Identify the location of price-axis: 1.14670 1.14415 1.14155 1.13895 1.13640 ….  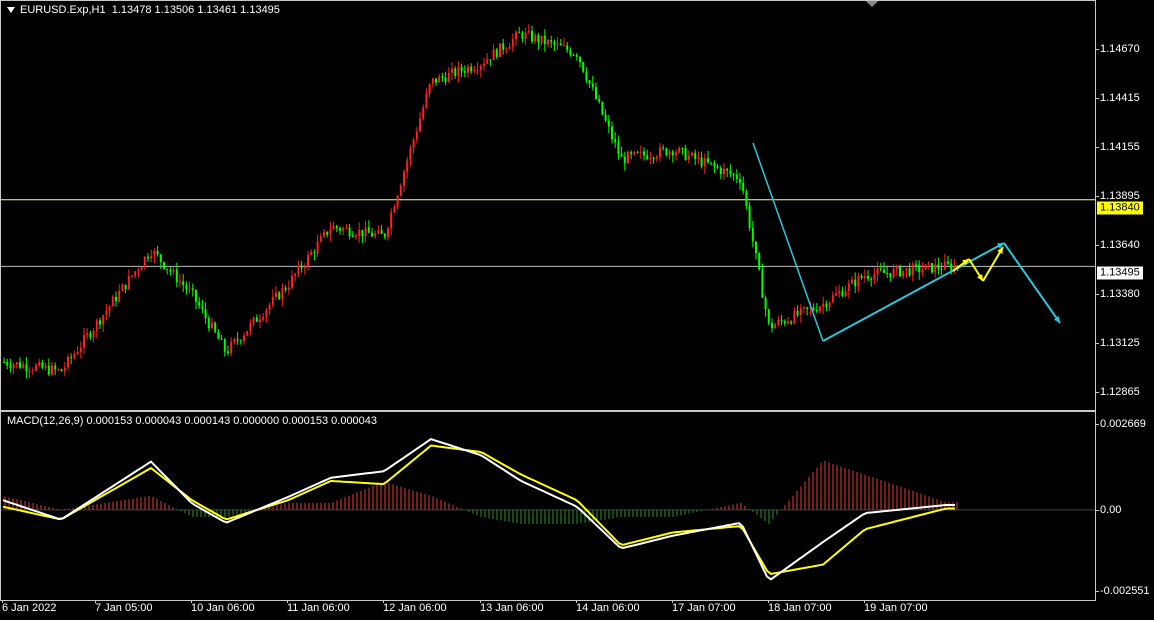
(1124, 300).